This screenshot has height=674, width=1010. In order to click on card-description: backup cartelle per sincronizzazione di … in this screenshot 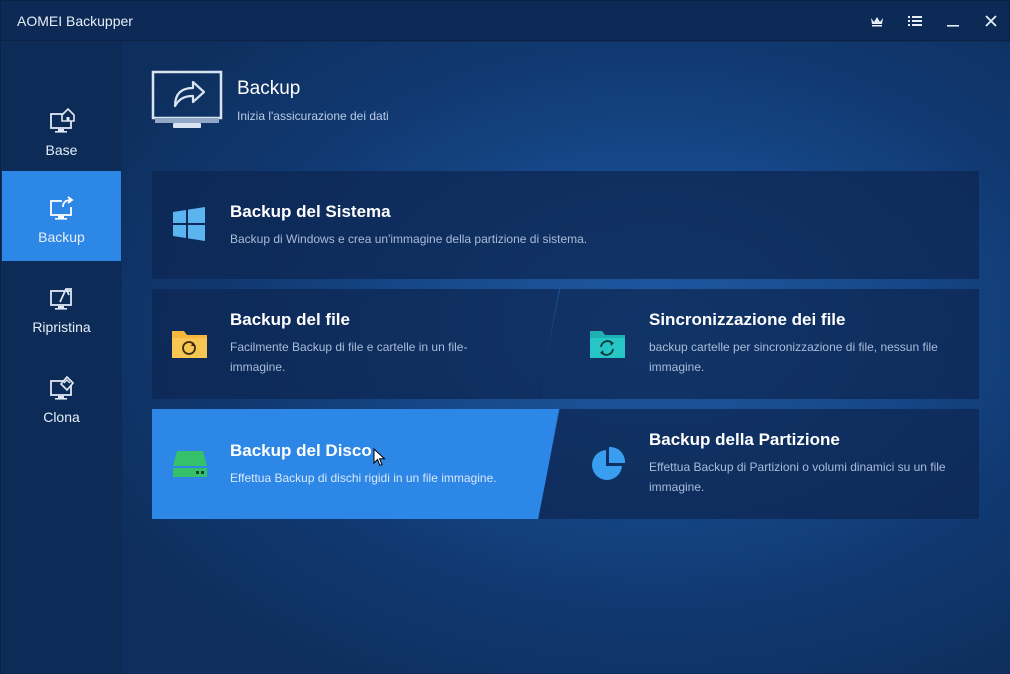, I will do `click(793, 357)`.